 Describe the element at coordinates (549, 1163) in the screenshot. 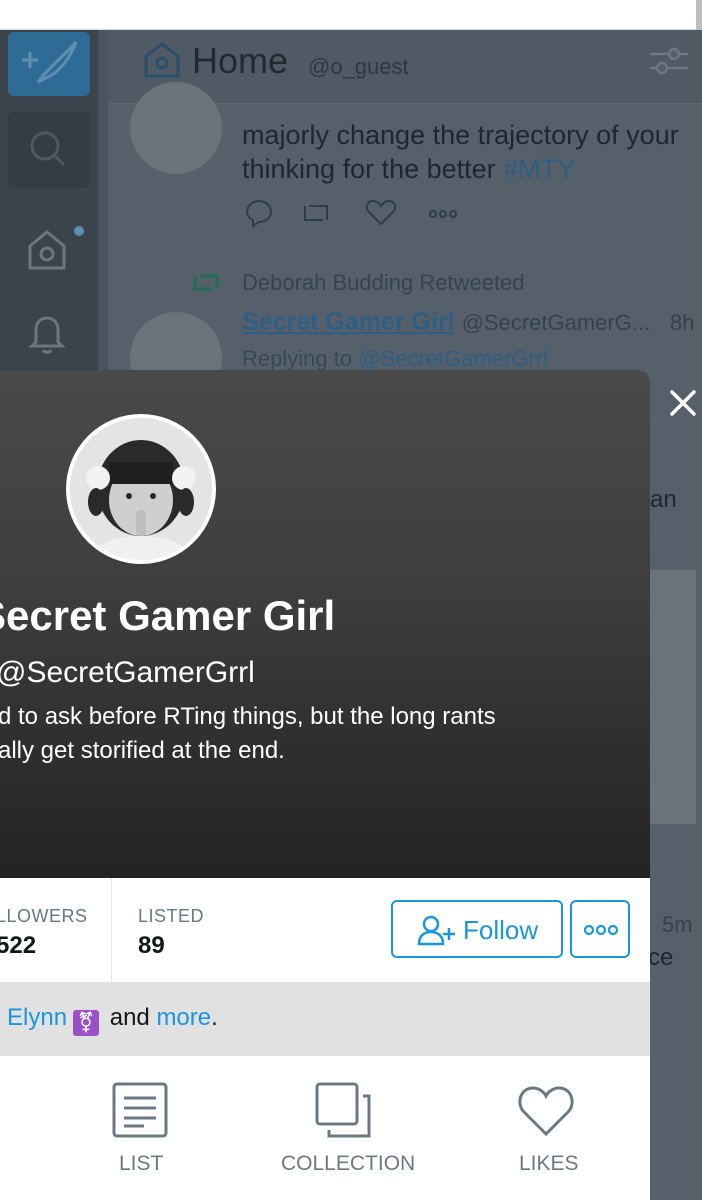

I see `tab-likes-label: LIKES` at that location.